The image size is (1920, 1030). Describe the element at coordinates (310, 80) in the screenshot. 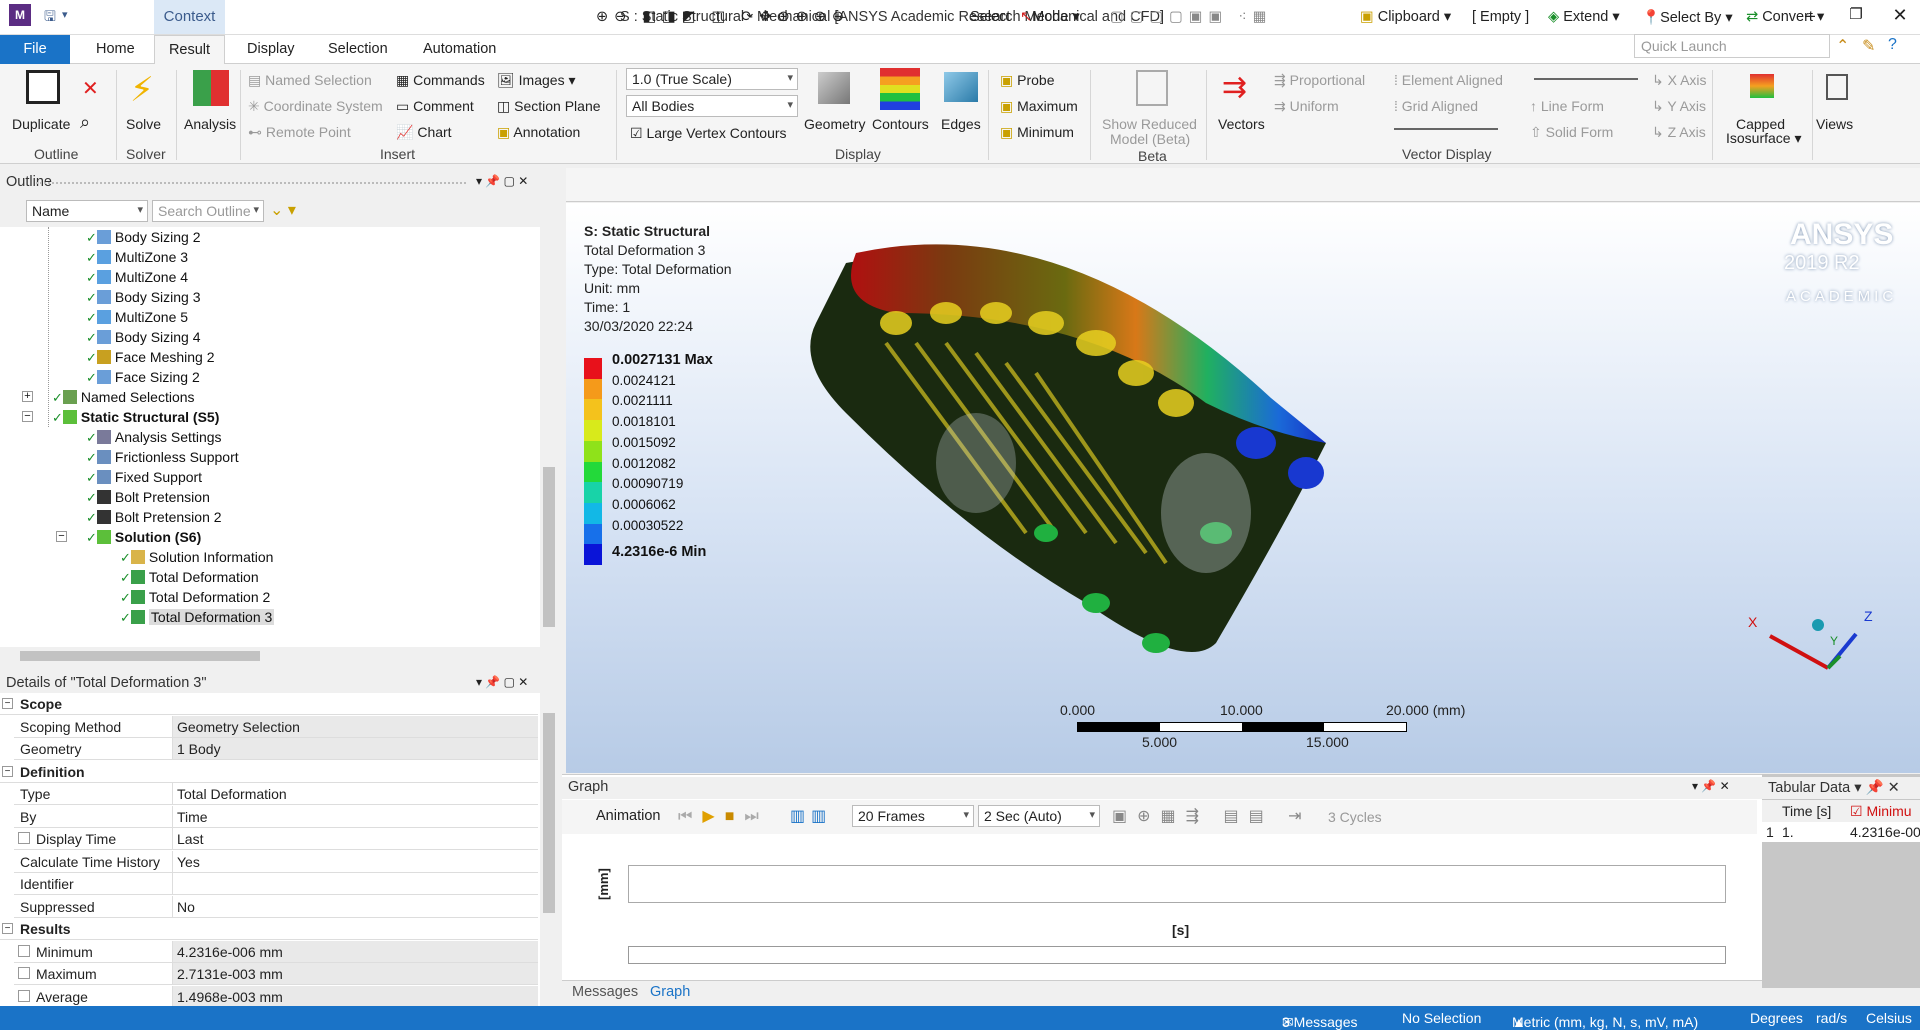

I see `named-selection-button: ▤ Named Selection` at that location.